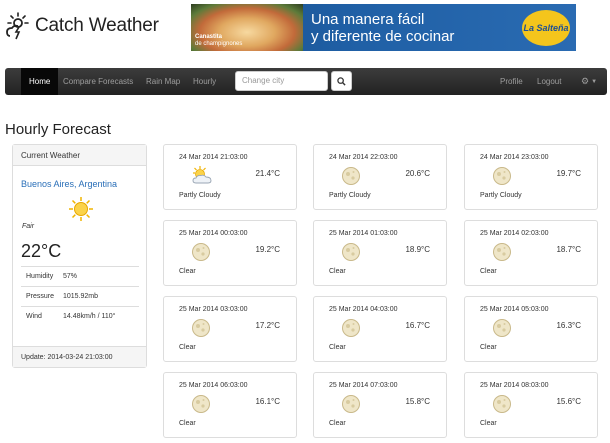  I want to click on weather-logo-icon, so click(17, 26).